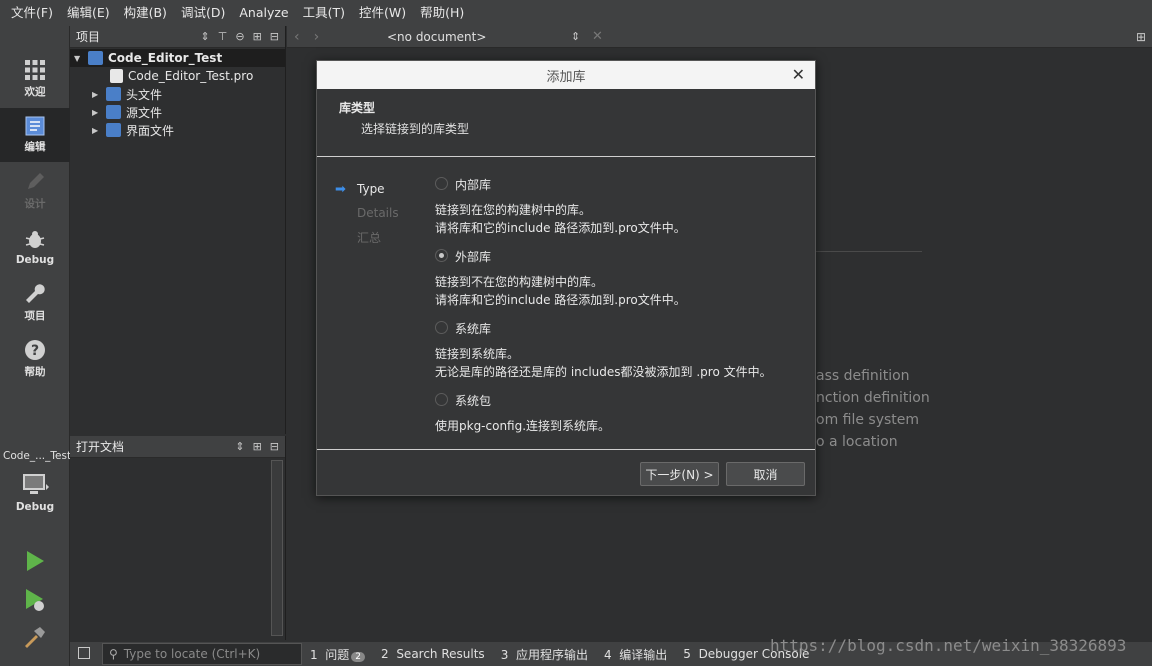 Image resolution: width=1152 pixels, height=666 pixels. Describe the element at coordinates (317, 37) in the screenshot. I see `forward-icon: ›` at that location.